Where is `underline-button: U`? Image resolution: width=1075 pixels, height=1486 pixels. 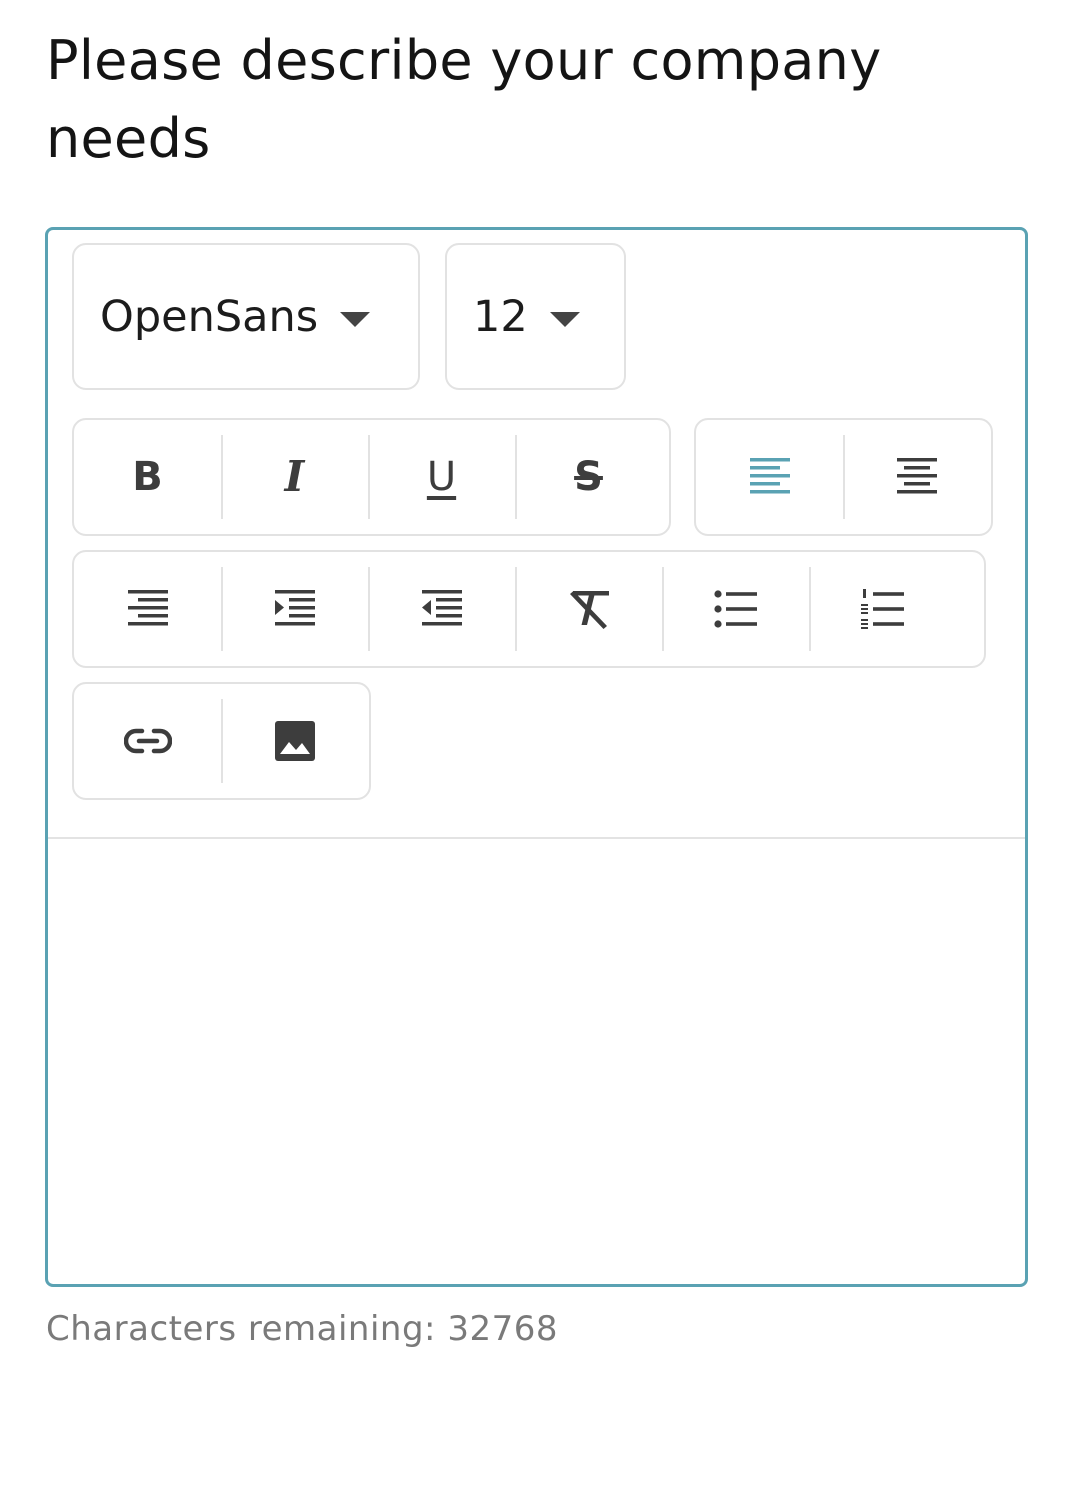
underline-button: U is located at coordinates (441, 477).